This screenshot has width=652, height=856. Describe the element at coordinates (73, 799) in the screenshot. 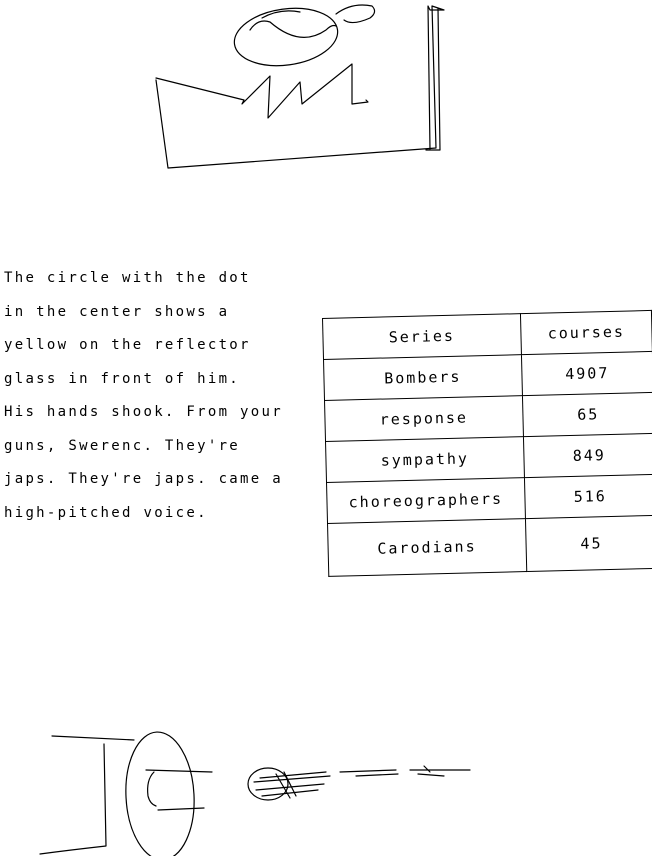

I see `doodle-bracket` at that location.